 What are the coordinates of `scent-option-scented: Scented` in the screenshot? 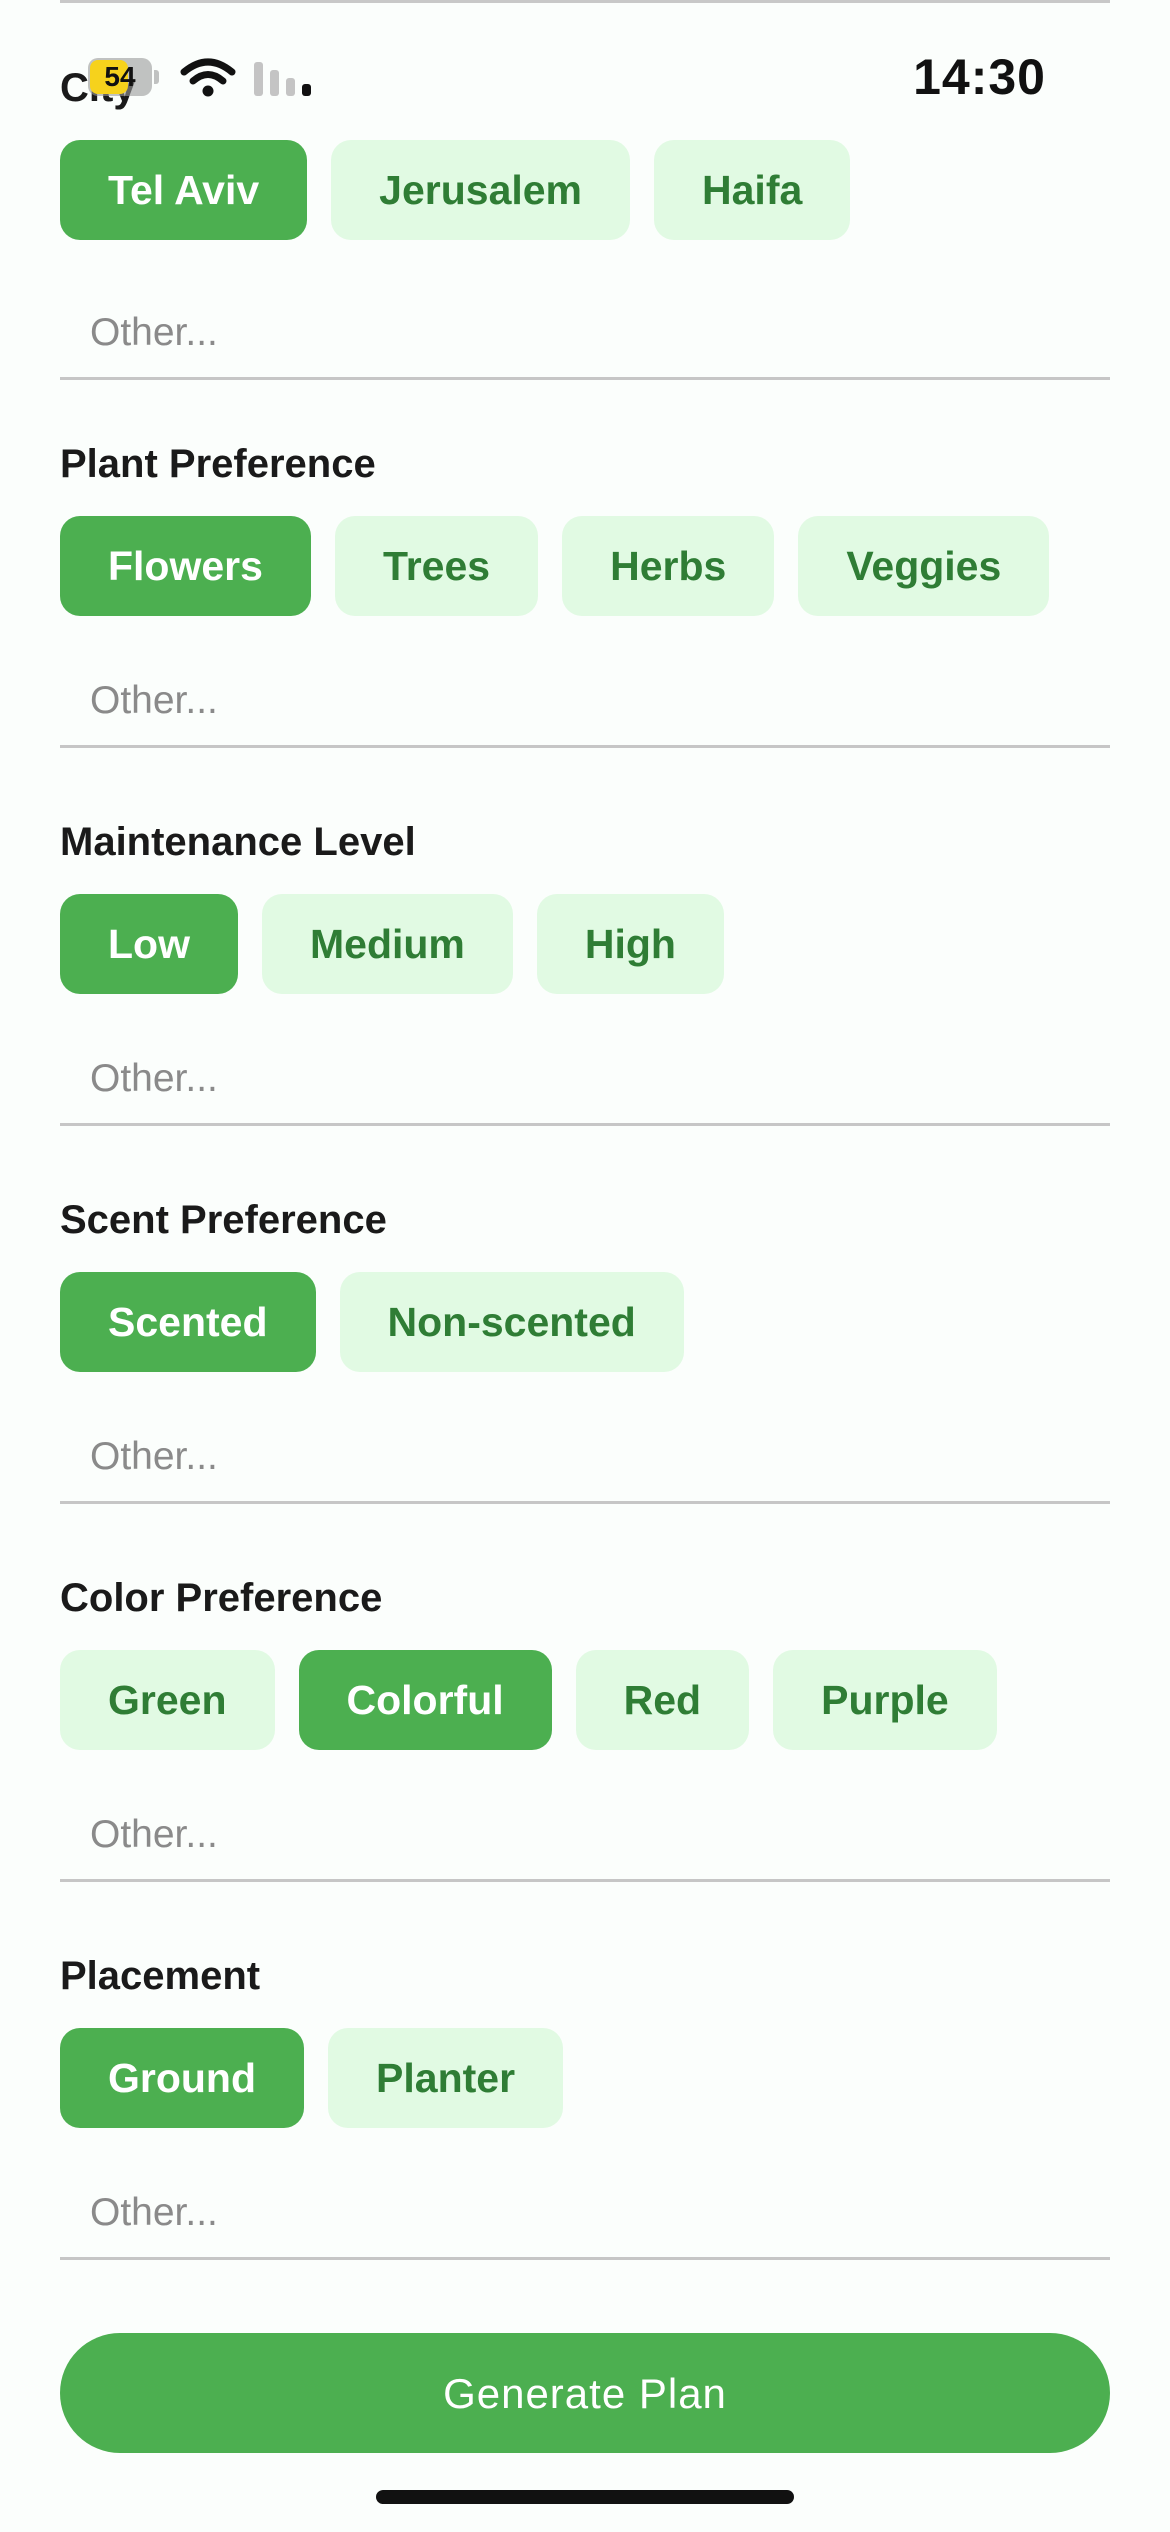 It's located at (188, 1322).